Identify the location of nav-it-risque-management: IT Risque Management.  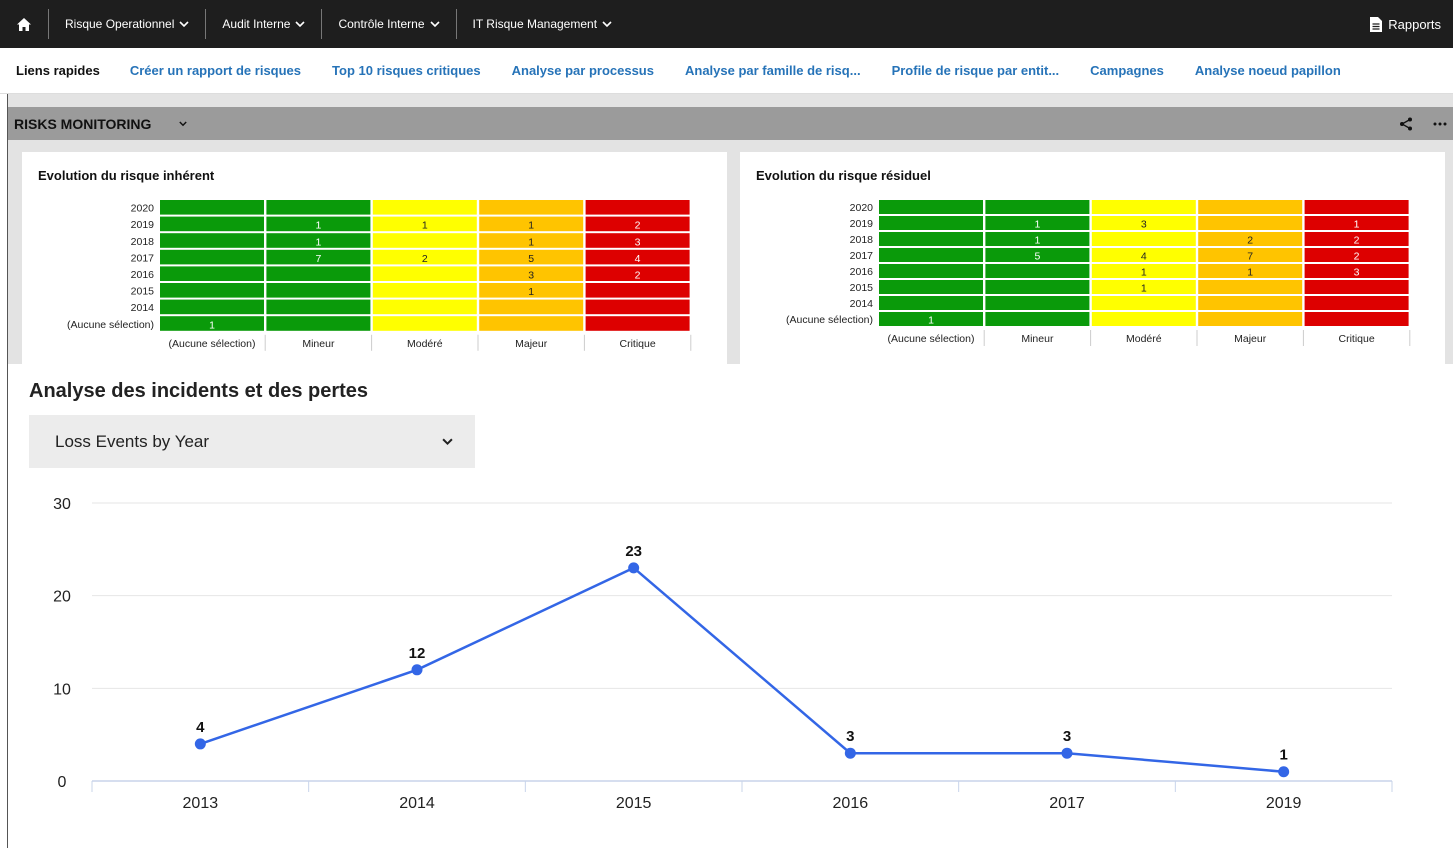
(543, 24).